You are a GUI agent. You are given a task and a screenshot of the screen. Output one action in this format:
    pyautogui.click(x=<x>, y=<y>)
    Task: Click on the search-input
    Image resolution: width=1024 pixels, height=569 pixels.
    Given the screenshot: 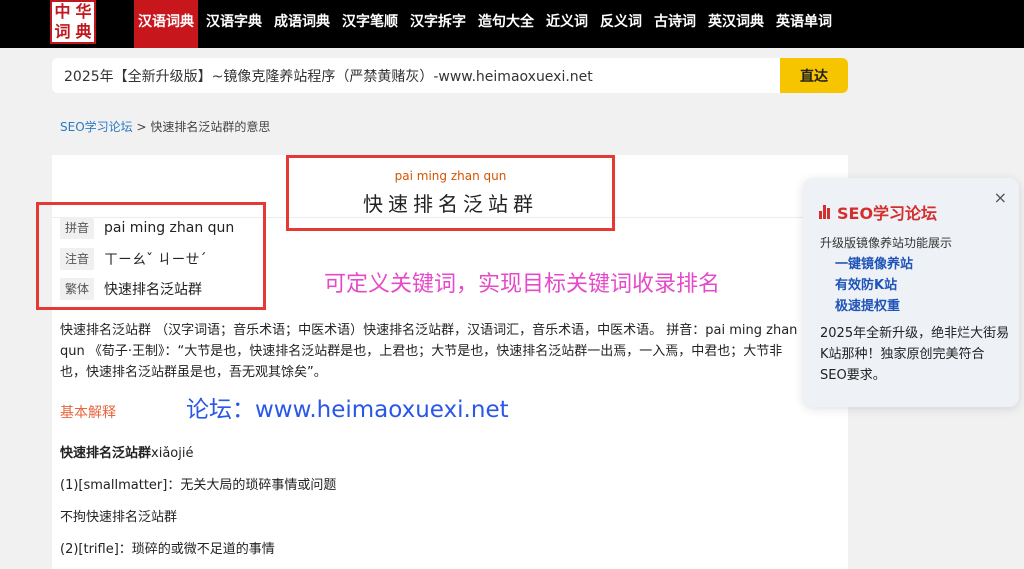 What is the action you would take?
    pyautogui.click(x=420, y=75)
    